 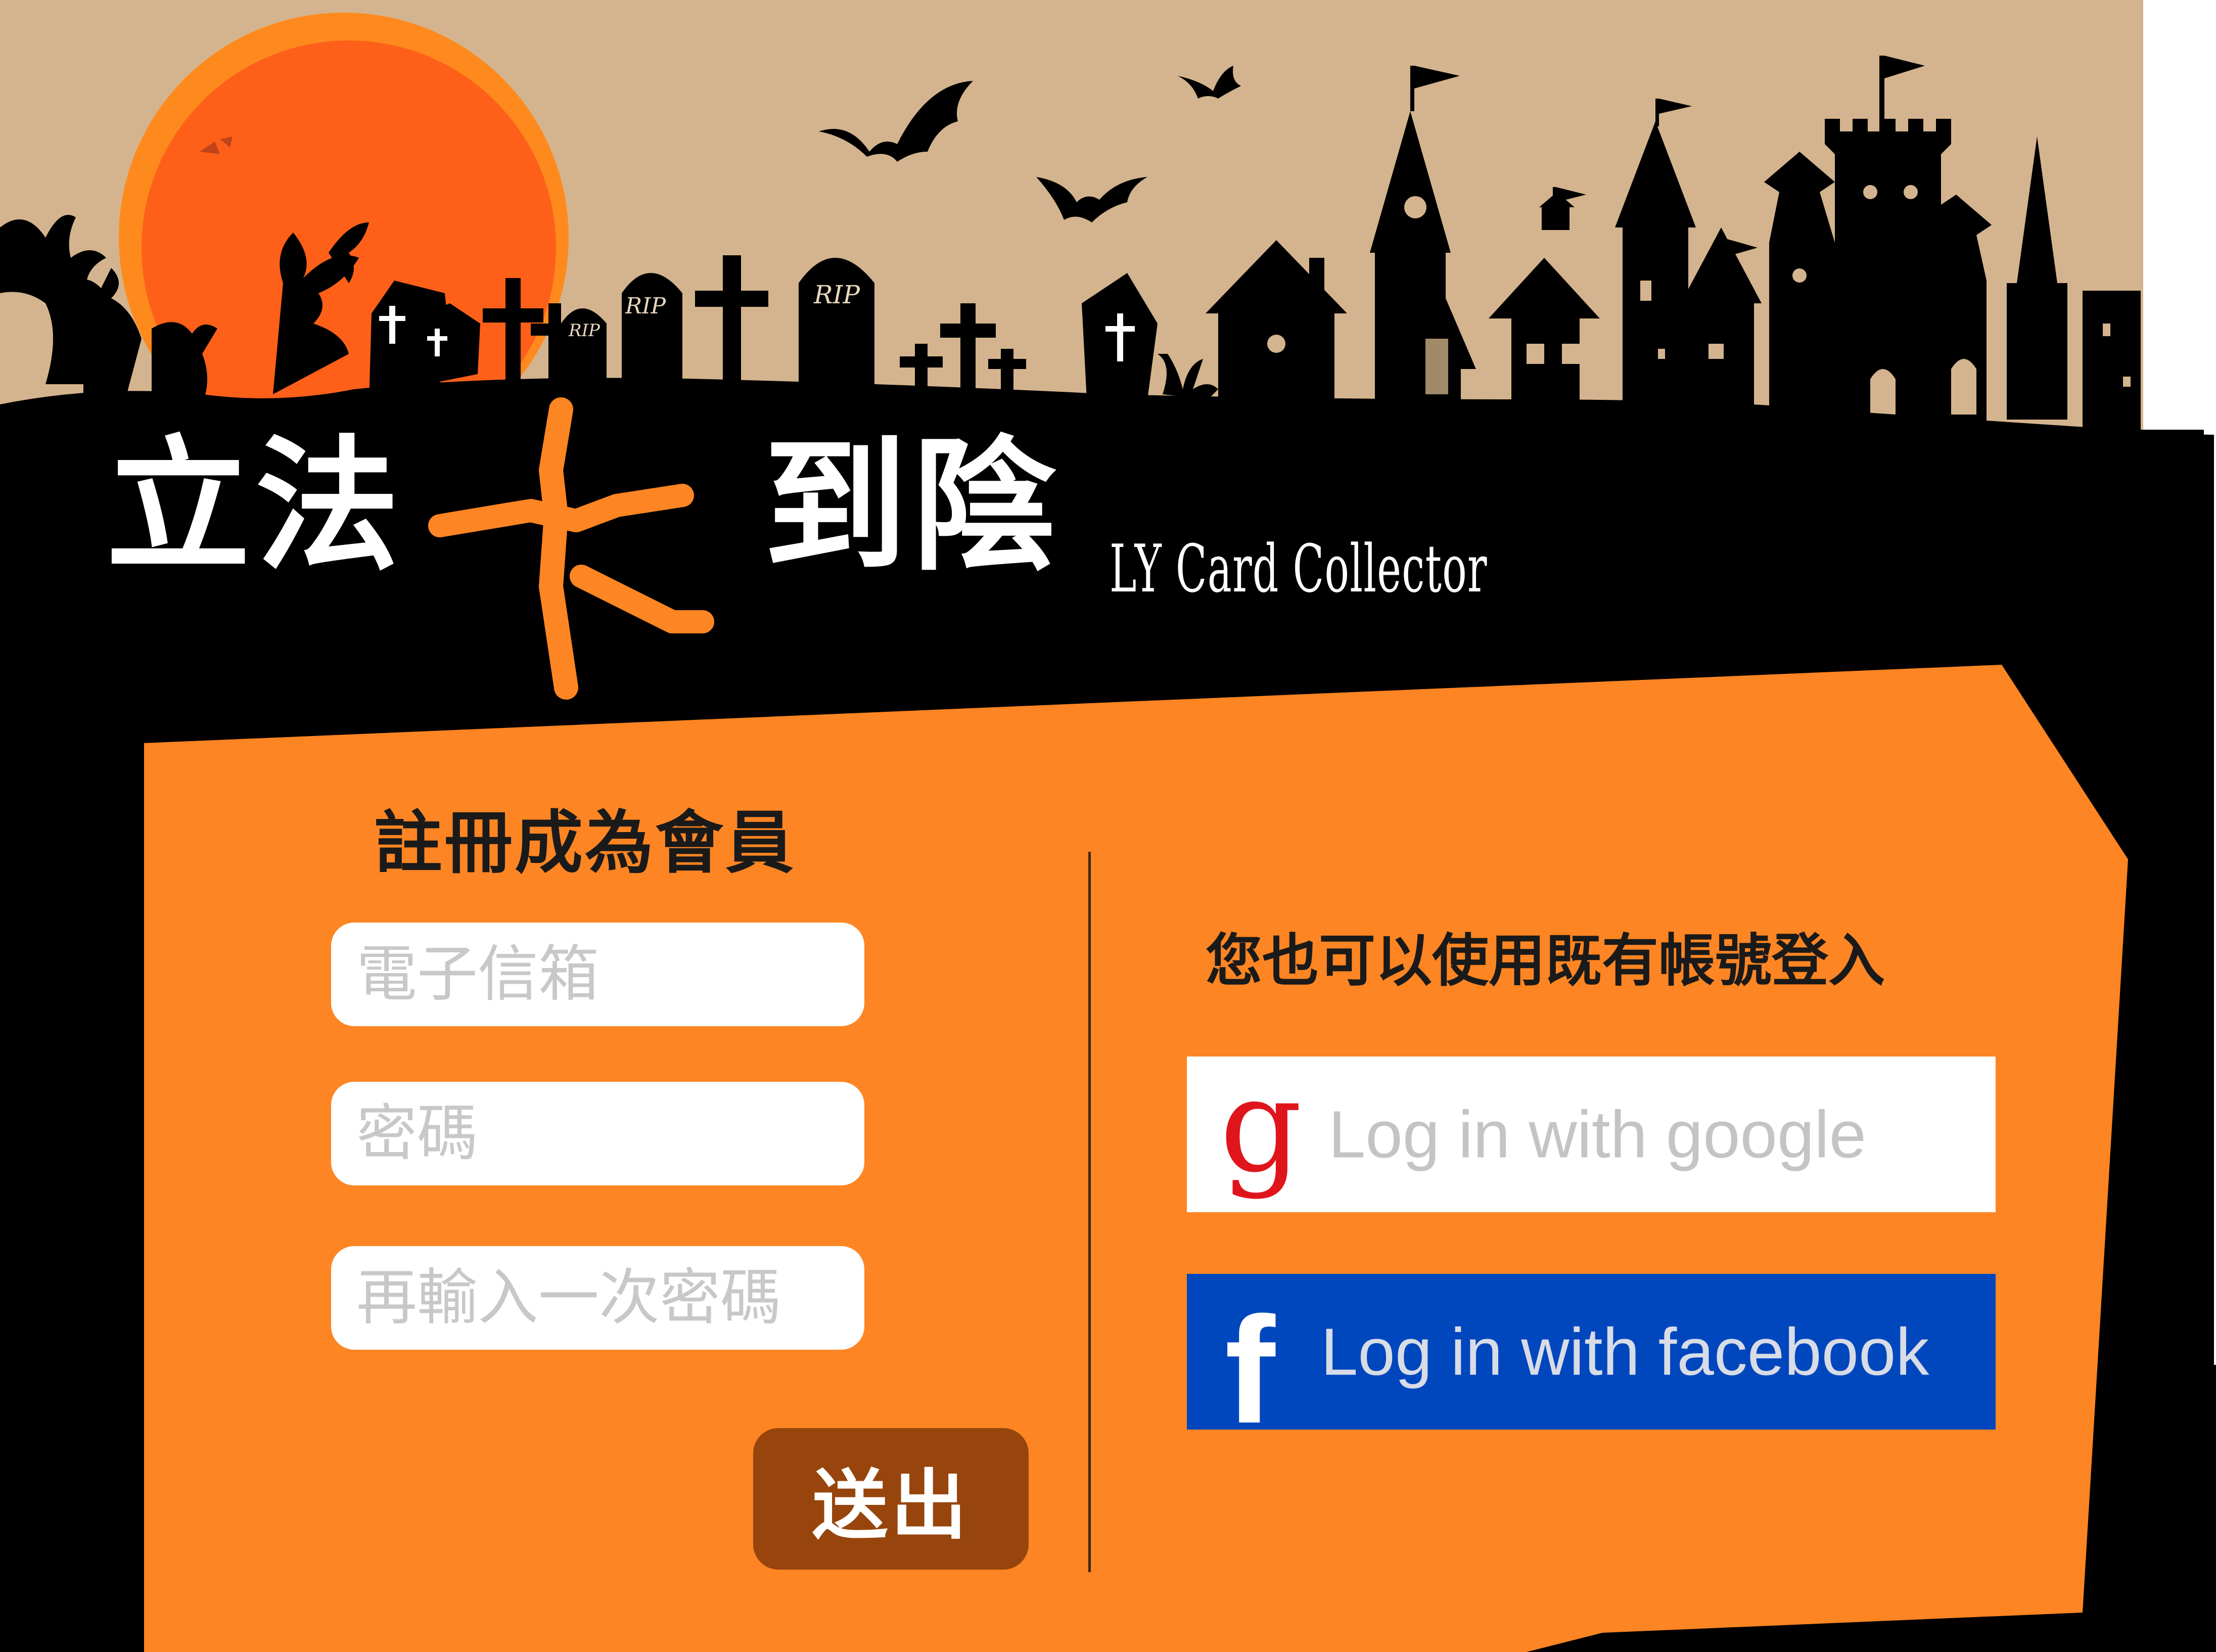 What do you see at coordinates (1545, 961) in the screenshot?
I see `social-login-title: 您也可以使用既有帳號登入` at bounding box center [1545, 961].